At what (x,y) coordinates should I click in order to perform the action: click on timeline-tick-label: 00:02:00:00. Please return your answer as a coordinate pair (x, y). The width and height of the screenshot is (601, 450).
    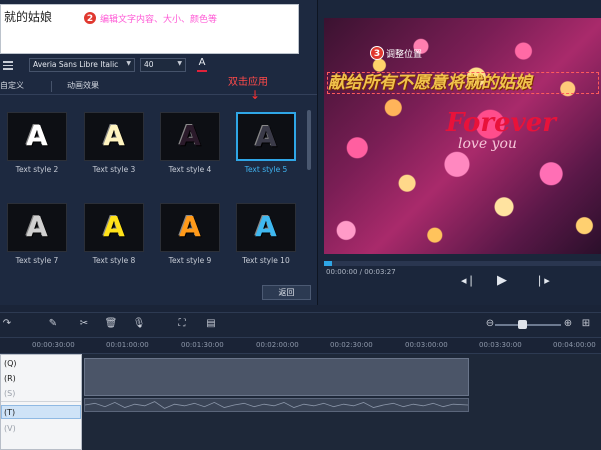
    Looking at the image, I should click on (277, 345).